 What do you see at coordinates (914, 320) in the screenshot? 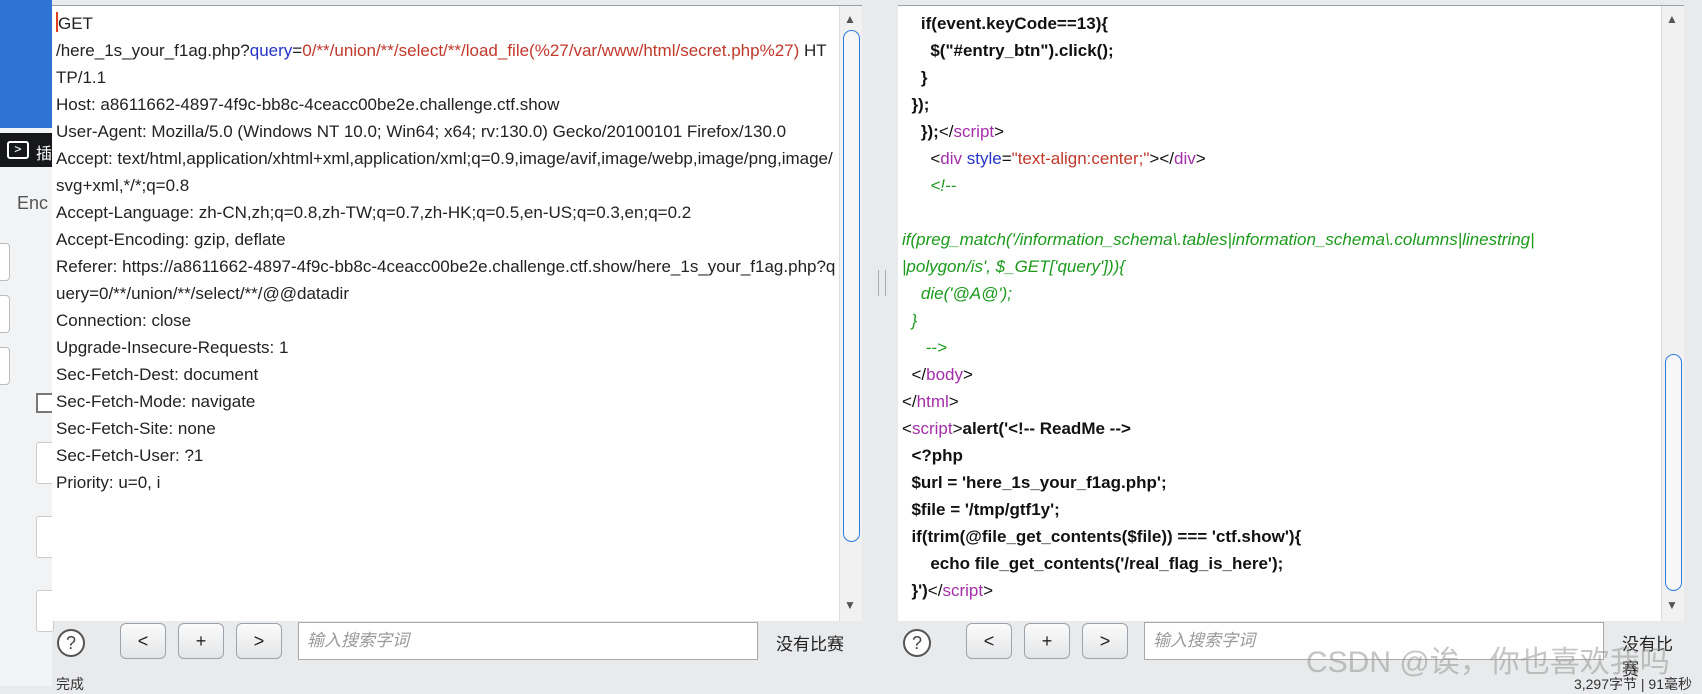
I see `code-comment: }` at bounding box center [914, 320].